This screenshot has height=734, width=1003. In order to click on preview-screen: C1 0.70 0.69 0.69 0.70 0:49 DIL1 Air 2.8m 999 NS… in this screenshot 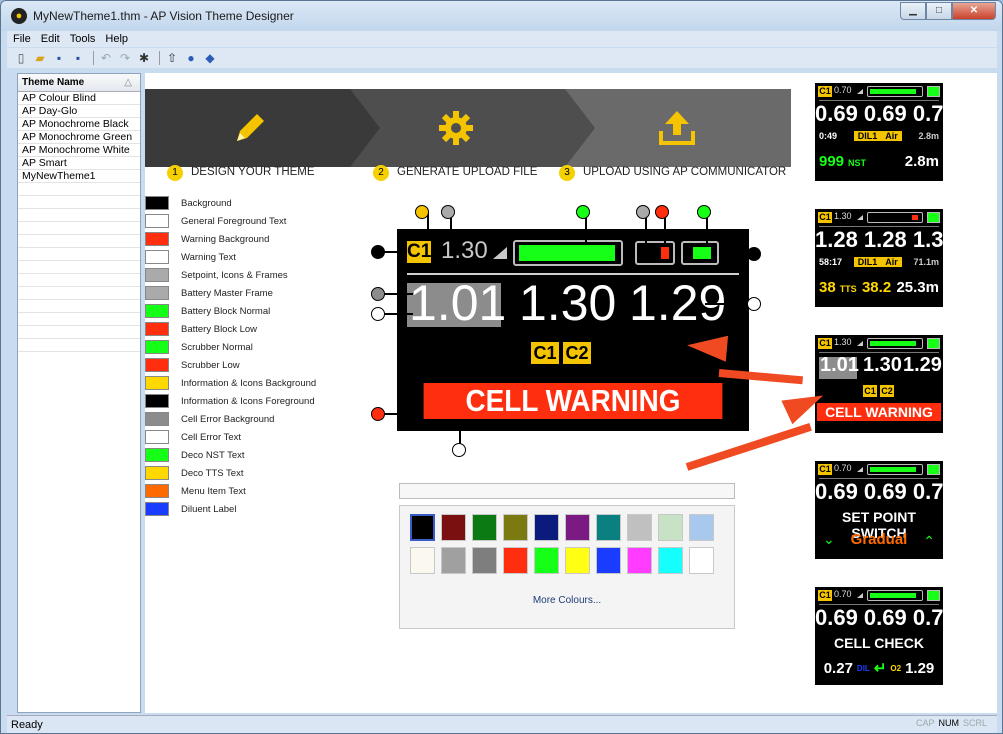, I will do `click(879, 132)`.